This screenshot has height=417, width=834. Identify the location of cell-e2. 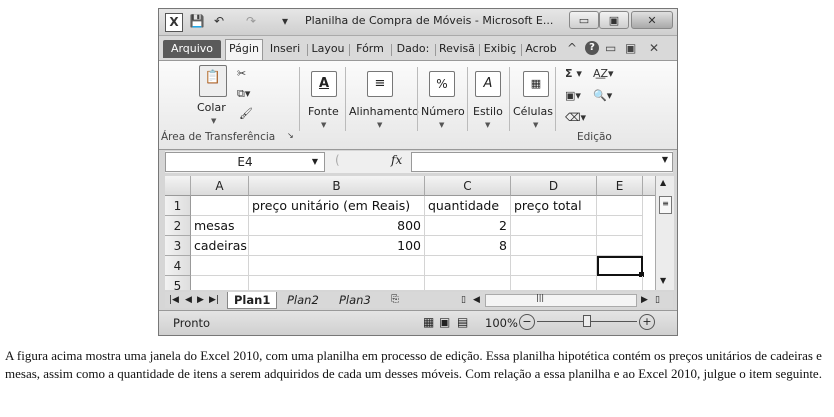
(620, 226).